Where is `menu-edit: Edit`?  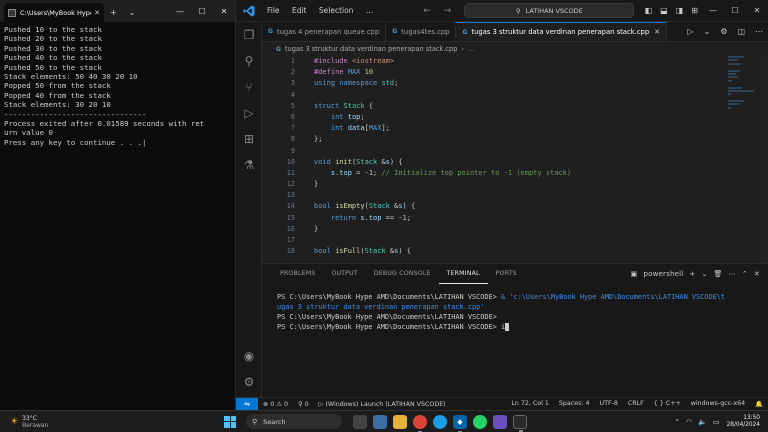 menu-edit: Edit is located at coordinates (299, 10).